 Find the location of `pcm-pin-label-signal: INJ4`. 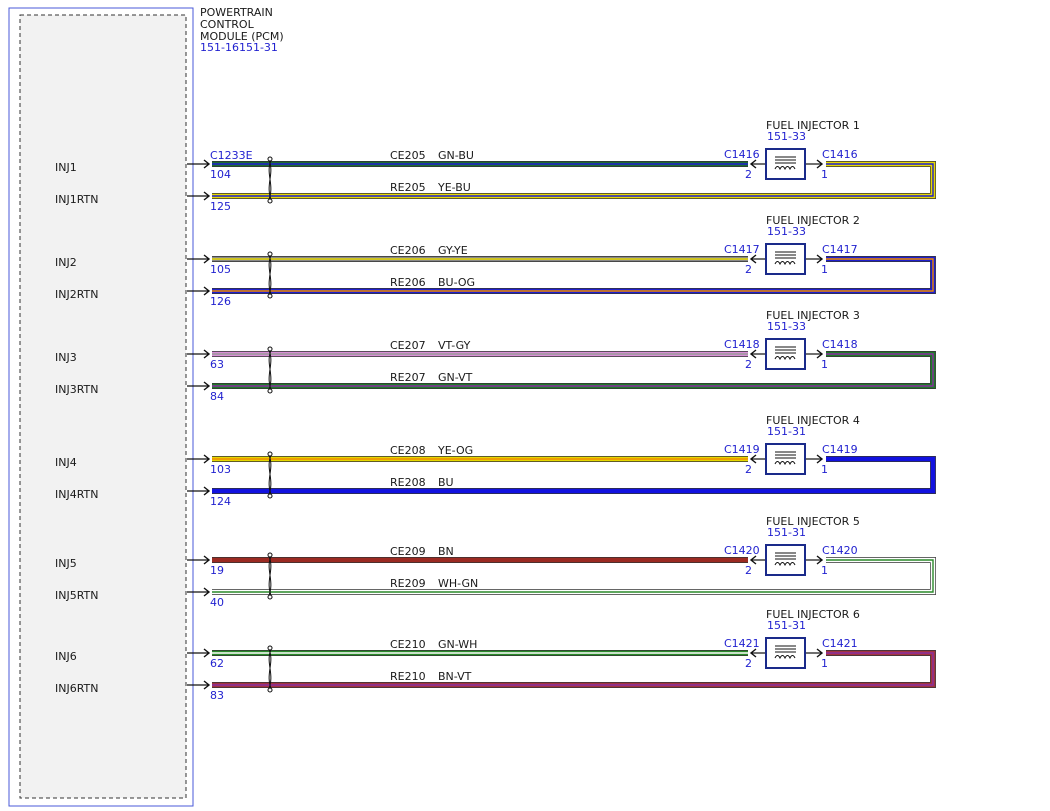

pcm-pin-label-signal: INJ4 is located at coordinates (66, 462).